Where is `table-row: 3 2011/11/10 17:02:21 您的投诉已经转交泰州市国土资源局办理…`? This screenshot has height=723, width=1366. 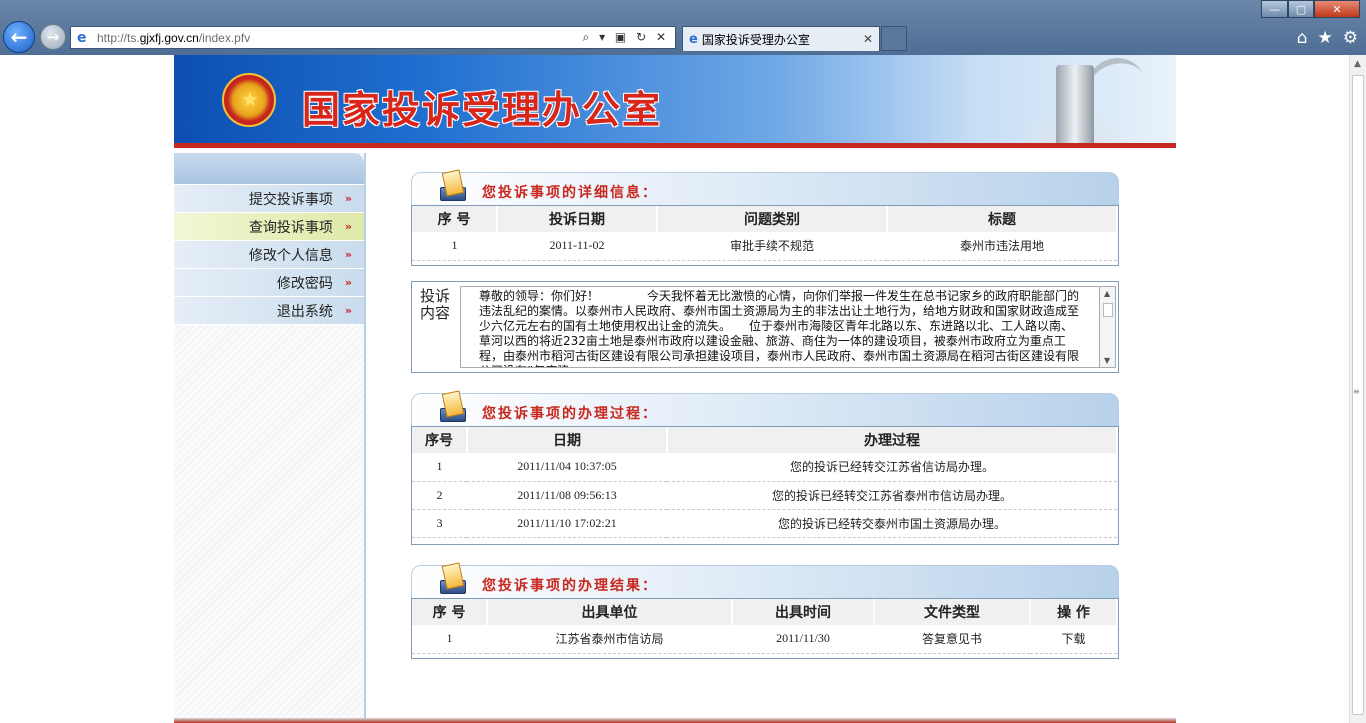
table-row: 3 2011/11/10 17:02:21 您的投诉已经转交泰州市国土资源局办理… is located at coordinates (764, 523).